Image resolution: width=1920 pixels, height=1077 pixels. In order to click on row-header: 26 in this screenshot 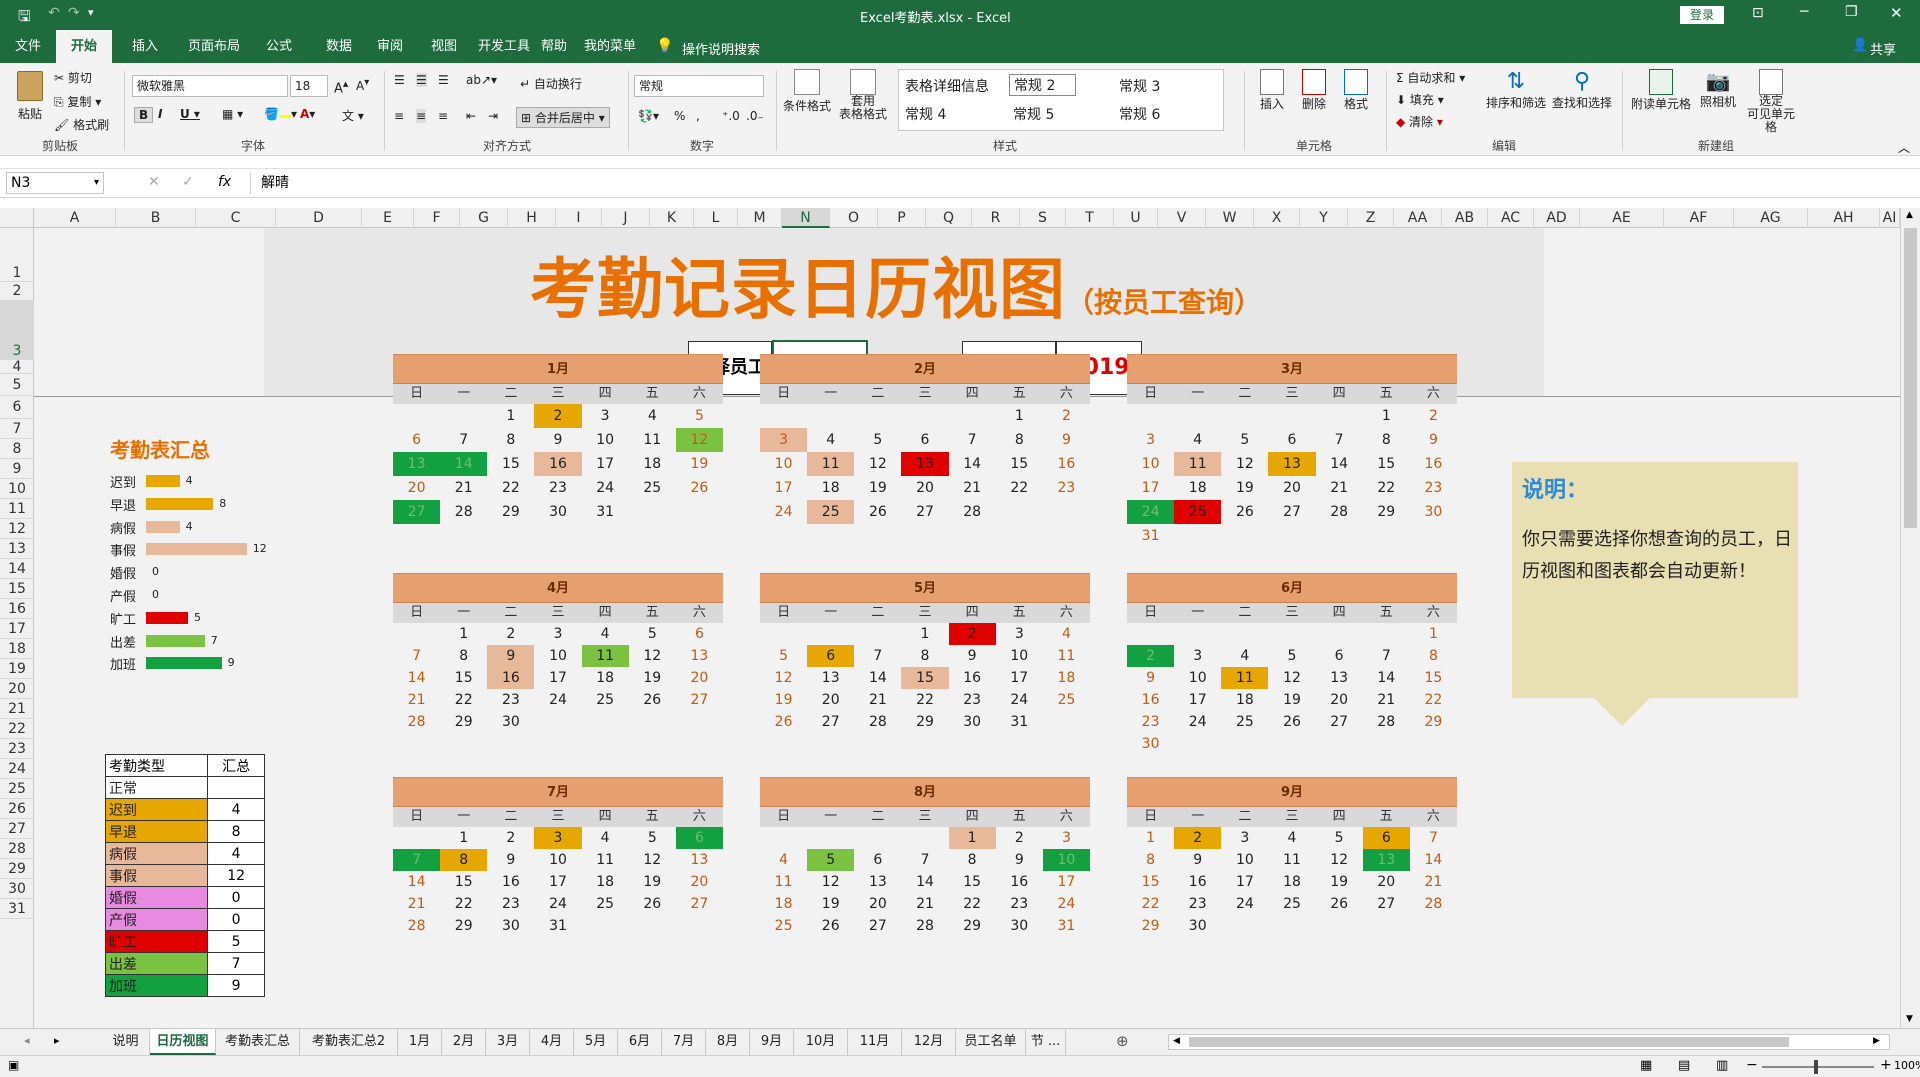, I will do `click(17, 809)`.